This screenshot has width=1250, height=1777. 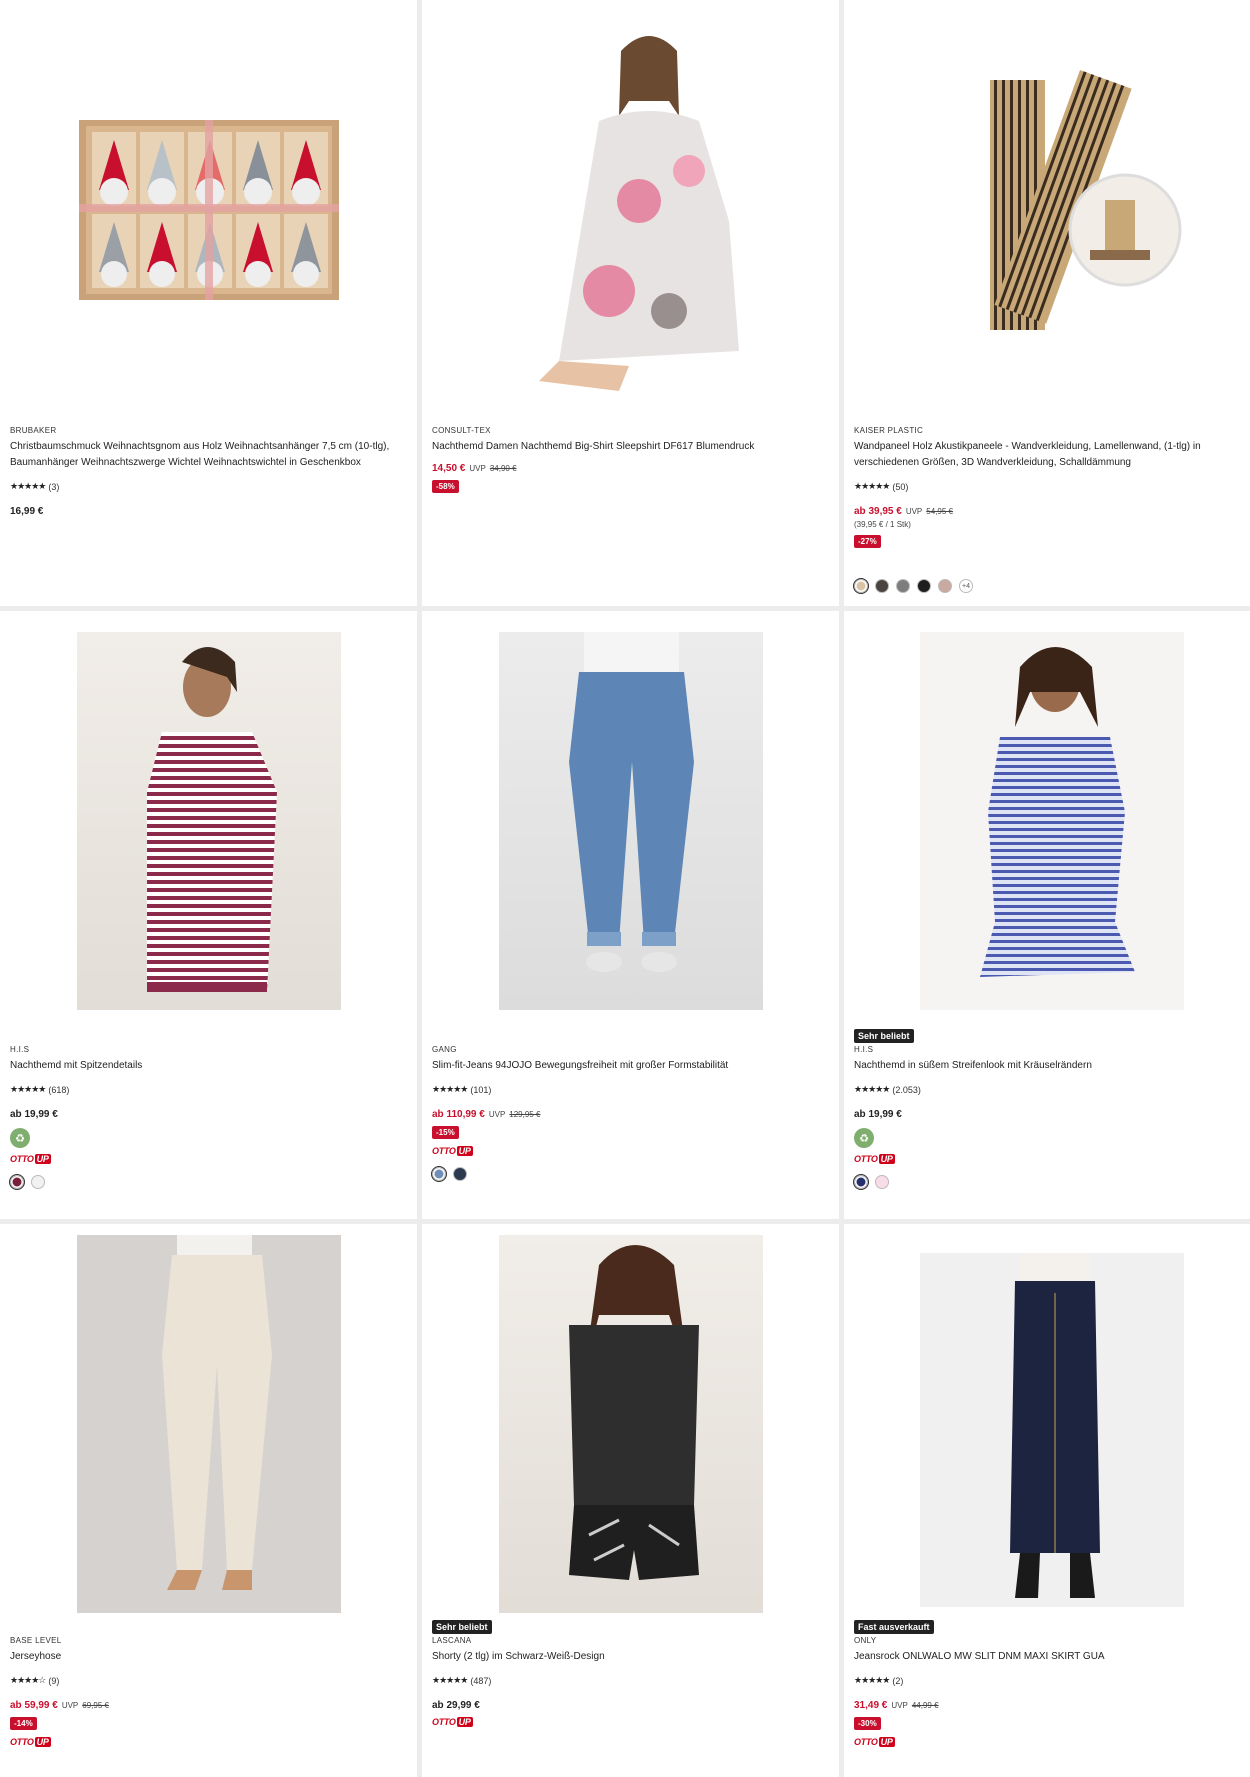 What do you see at coordinates (461, 430) in the screenshot?
I see `product-brand: CONSULT-TEX` at bounding box center [461, 430].